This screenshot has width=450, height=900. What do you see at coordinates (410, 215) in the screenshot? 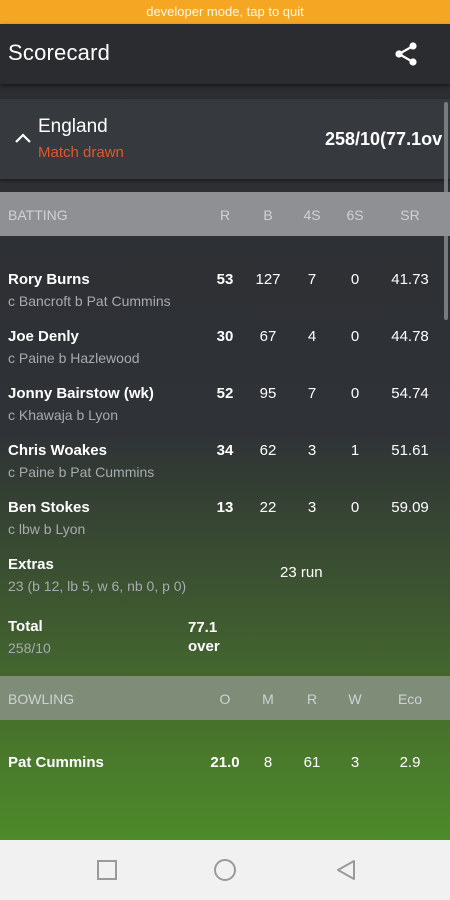
I see `col-strike-rate: SR` at bounding box center [410, 215].